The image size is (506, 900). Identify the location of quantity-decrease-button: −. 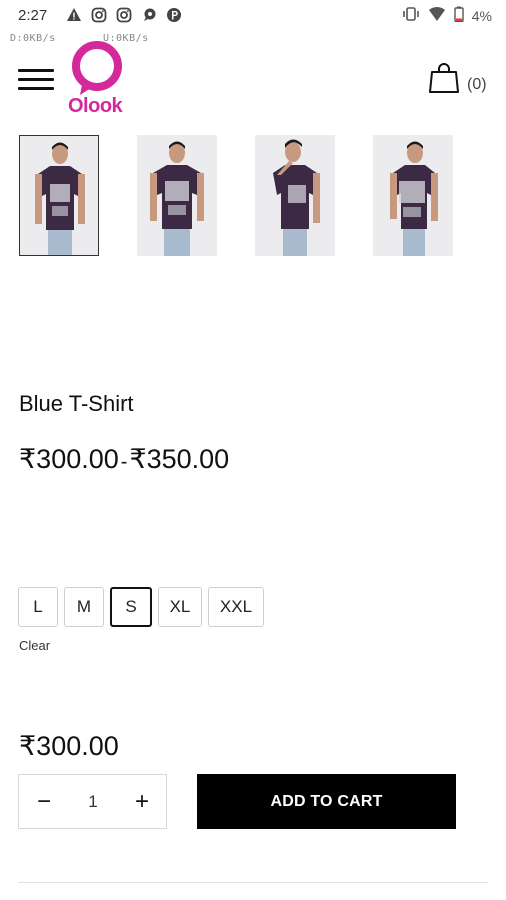
(44, 801).